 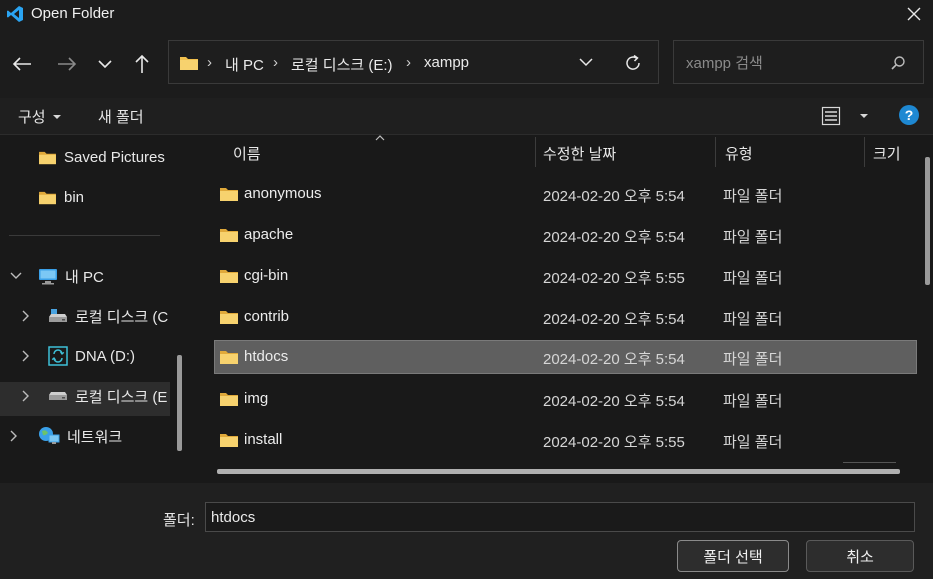 What do you see at coordinates (121, 397) in the screenshot?
I see `sidebar-item-label: 로컬 디스크 (E` at bounding box center [121, 397].